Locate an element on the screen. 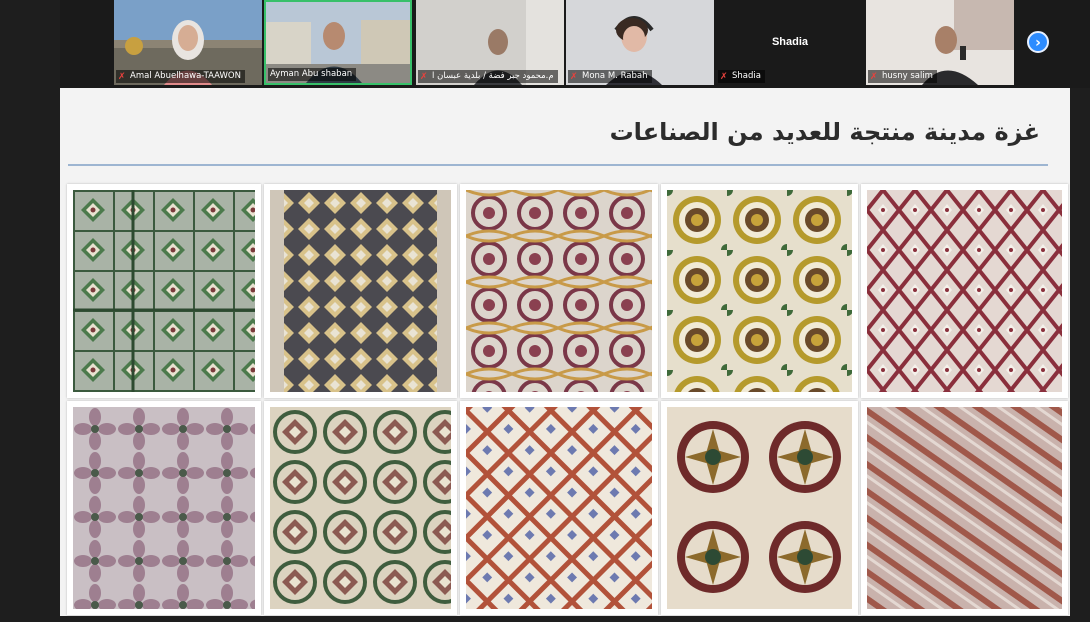 Image resolution: width=1090 pixels, height=622 pixels. participant-name: م.محمود جبر فضة / بلدية عبسان ا is located at coordinates (493, 76).